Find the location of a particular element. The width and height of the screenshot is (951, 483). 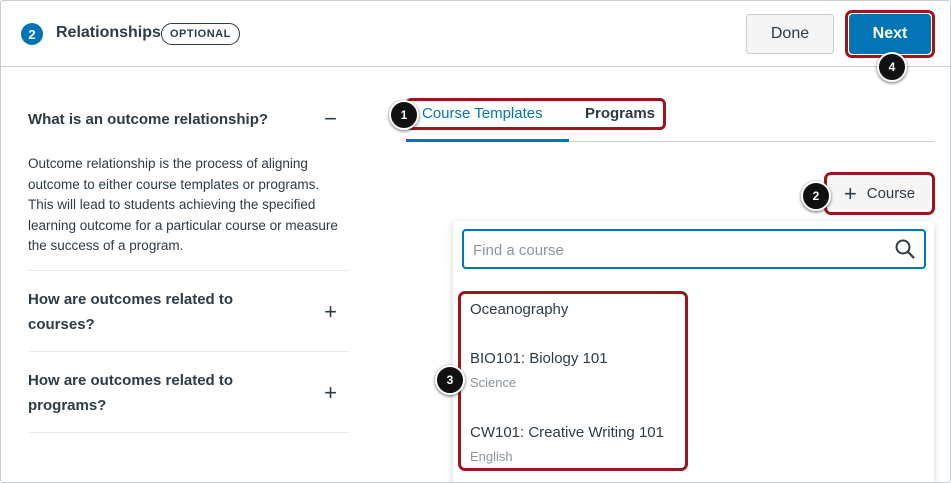

step-number-badge: 2 is located at coordinates (32, 34).